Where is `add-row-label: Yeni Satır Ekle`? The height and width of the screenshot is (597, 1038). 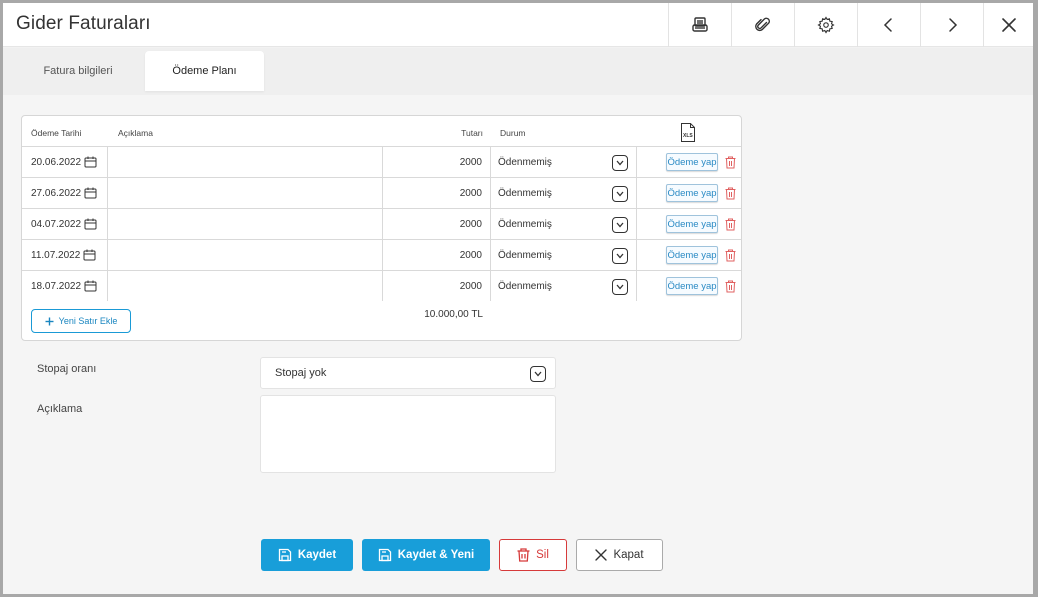 add-row-label: Yeni Satır Ekle is located at coordinates (88, 321).